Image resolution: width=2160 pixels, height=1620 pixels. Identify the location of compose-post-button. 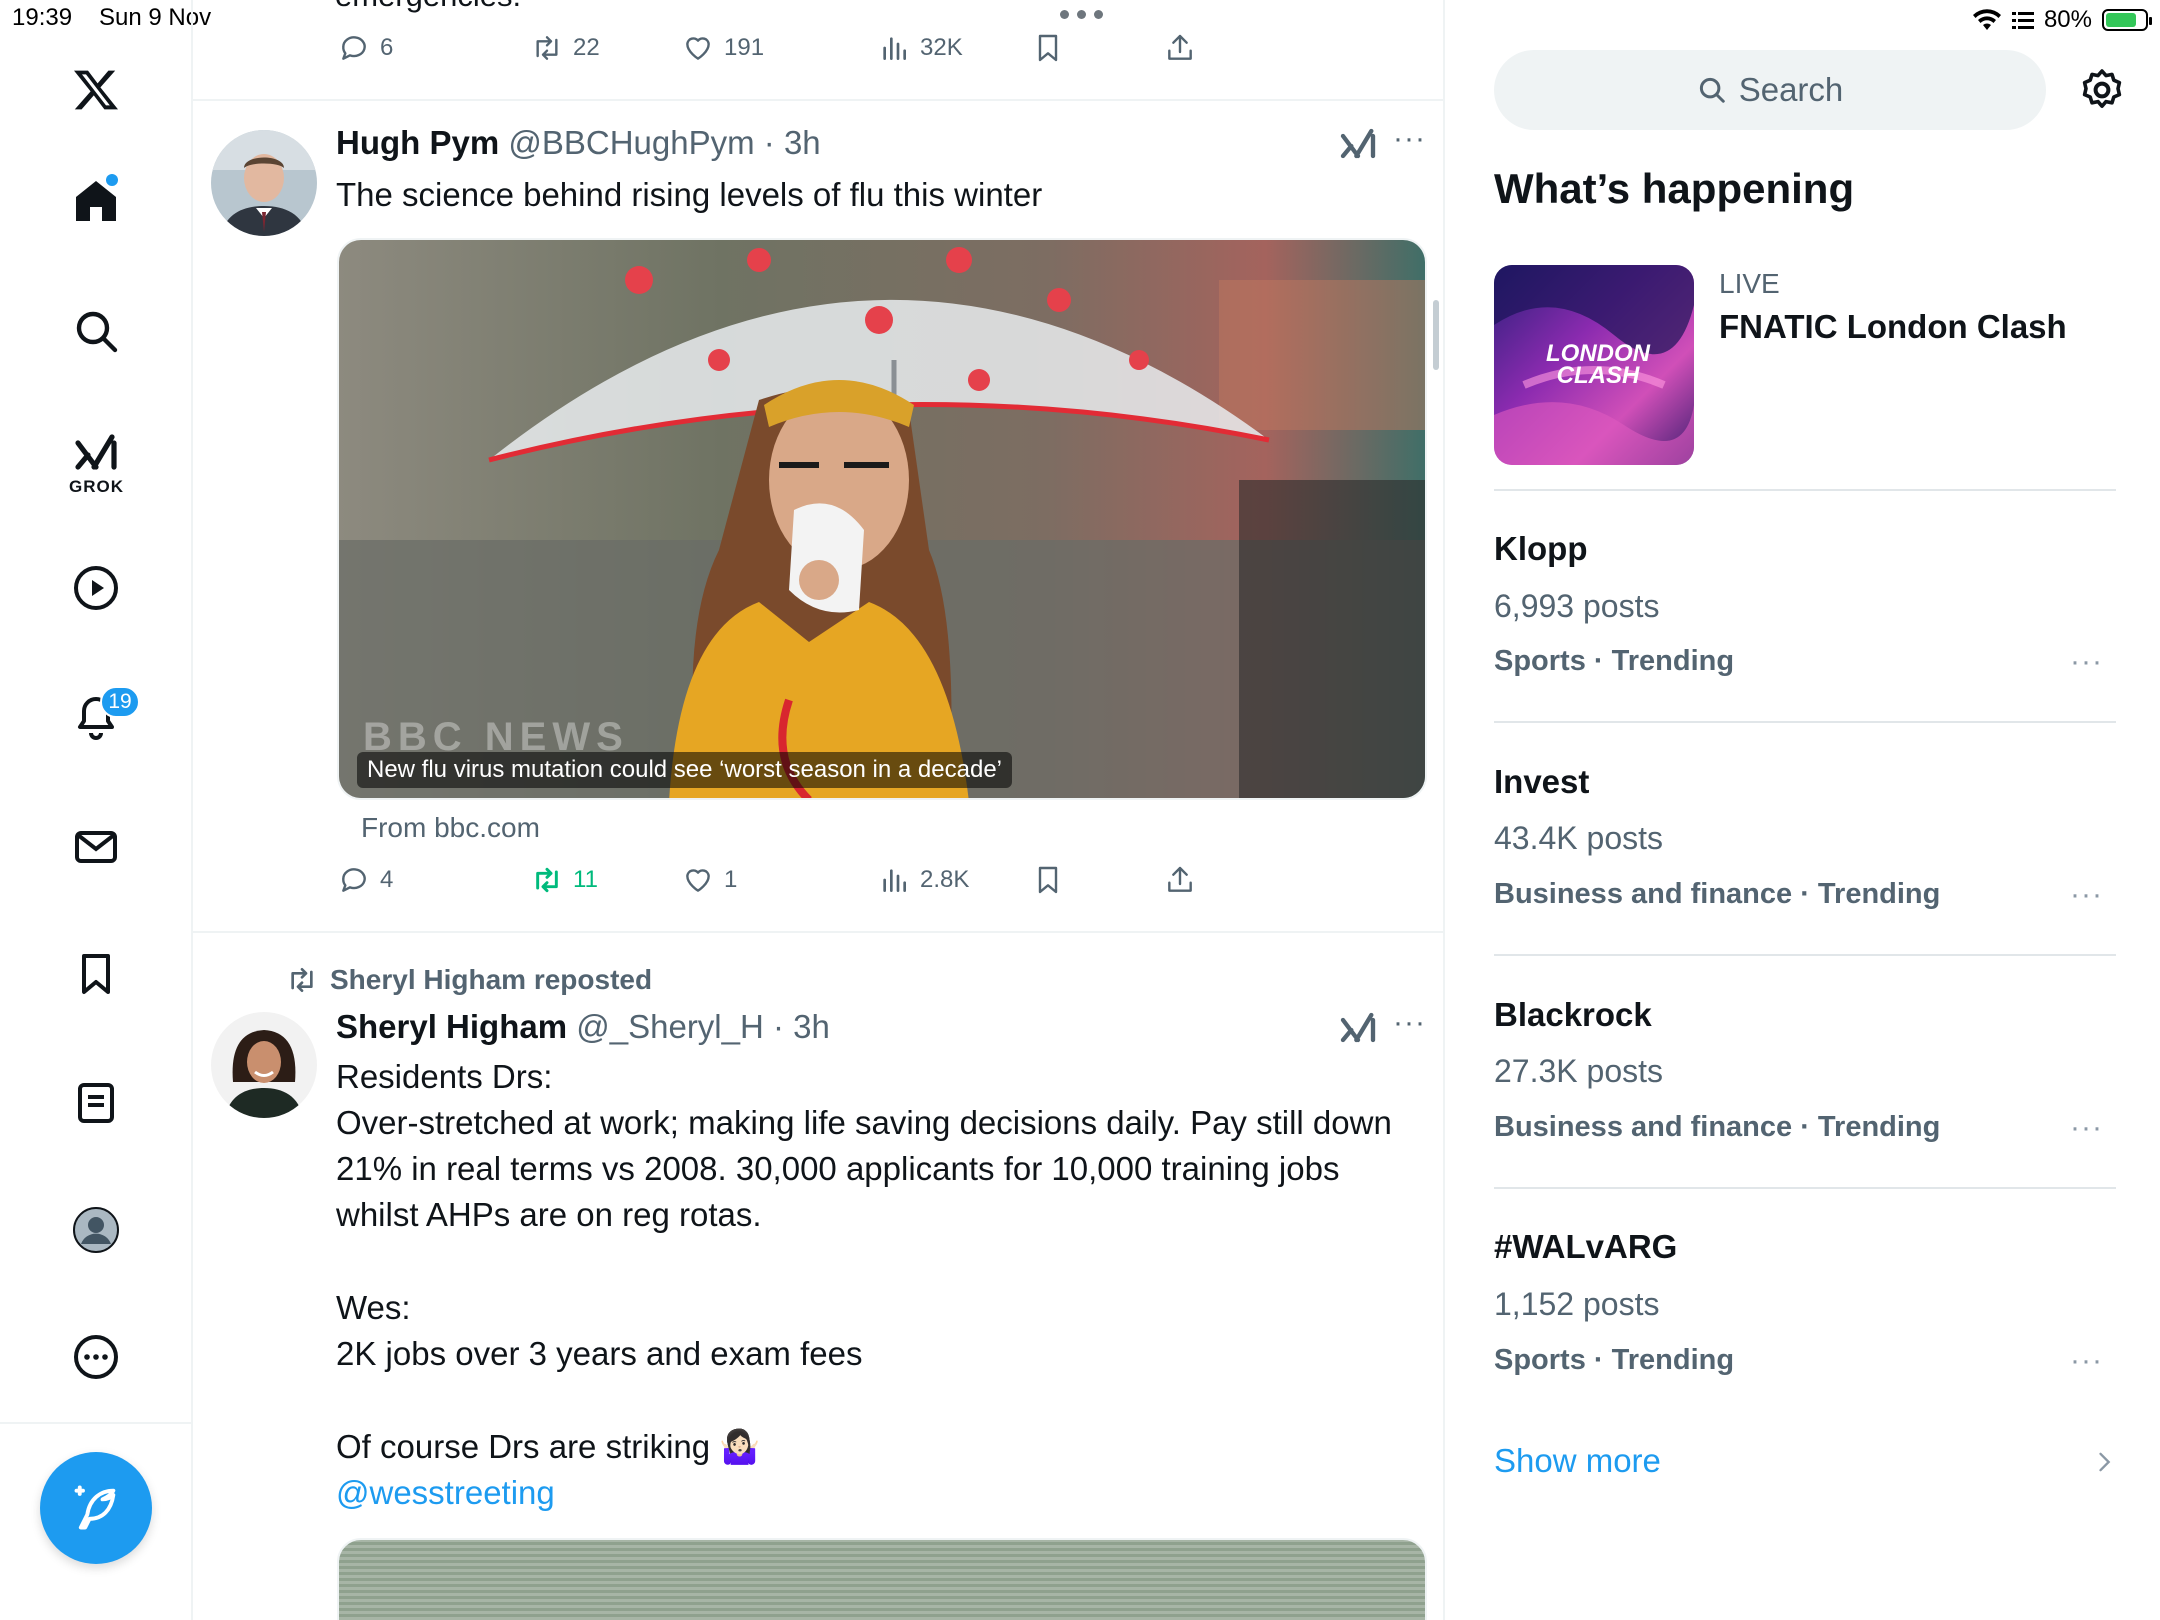
(96, 1508).